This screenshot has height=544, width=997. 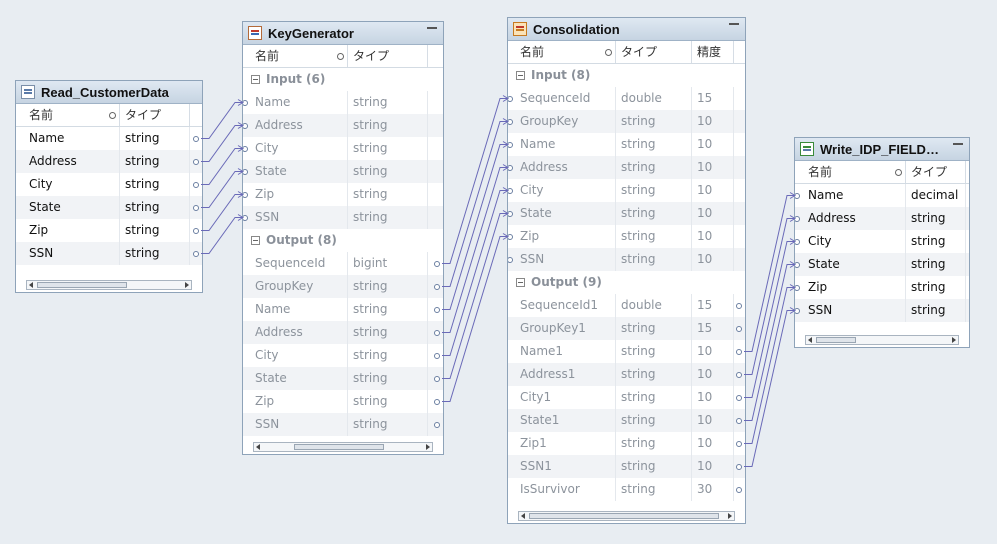 I want to click on port-row: SequenceId bigint, so click(x=343, y=263).